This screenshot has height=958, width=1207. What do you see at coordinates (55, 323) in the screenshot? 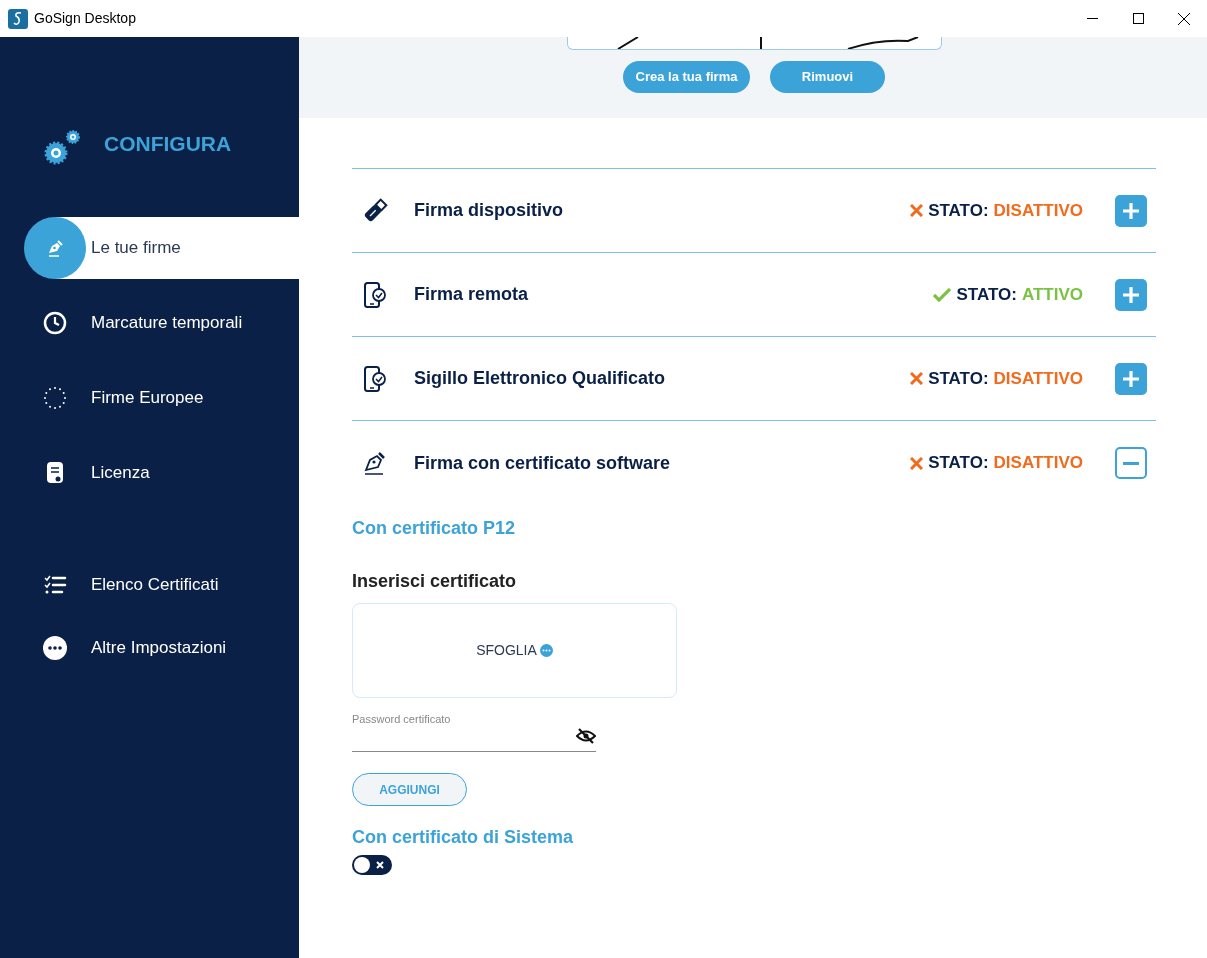
I see `clock-icon` at bounding box center [55, 323].